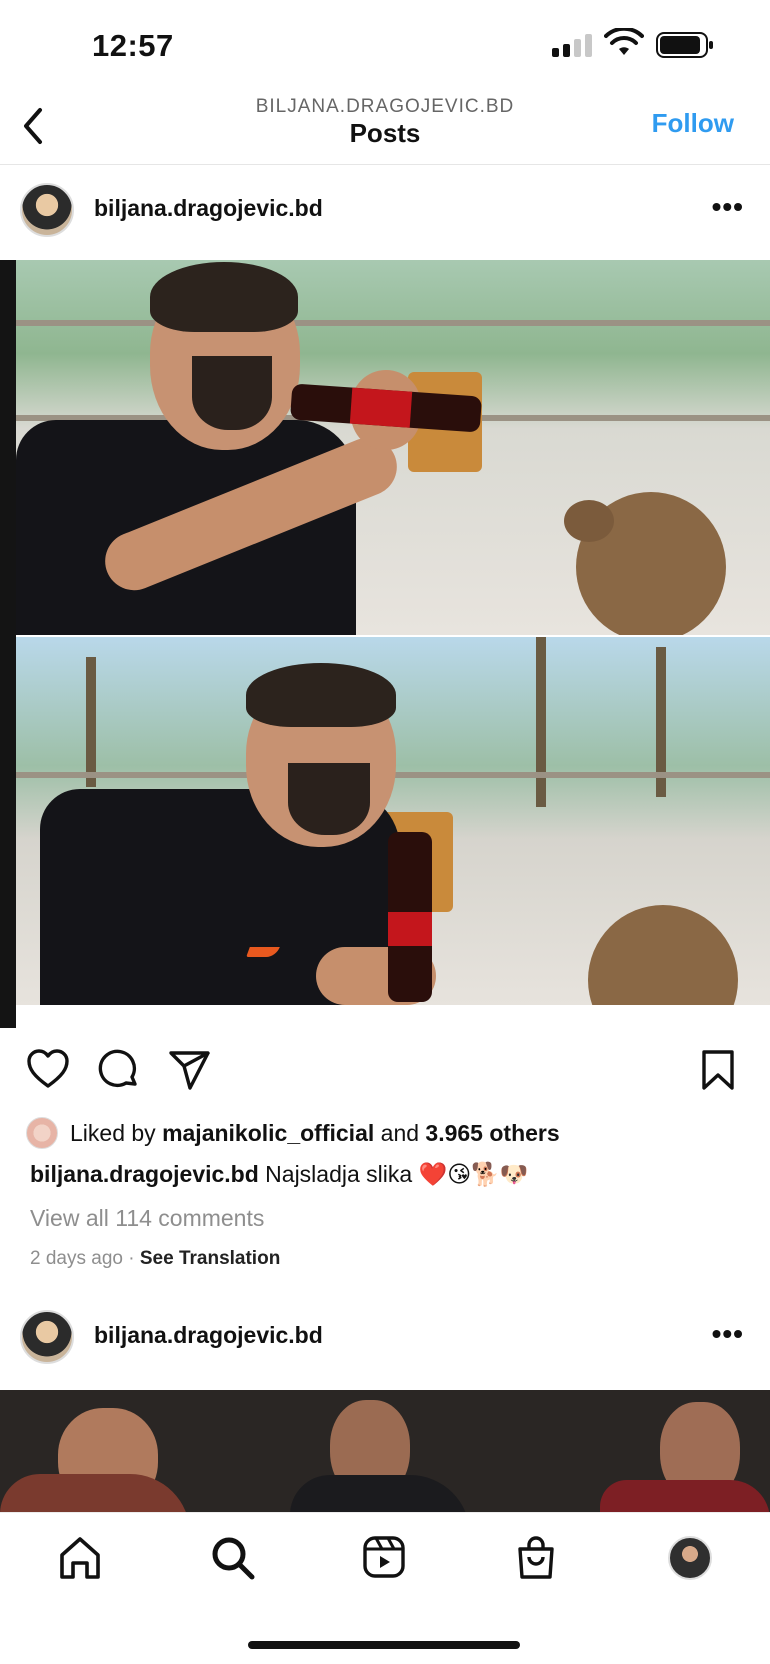  What do you see at coordinates (385, 211) in the screenshot?
I see `post-header: biljana.dragojevic.bd •••` at bounding box center [385, 211].